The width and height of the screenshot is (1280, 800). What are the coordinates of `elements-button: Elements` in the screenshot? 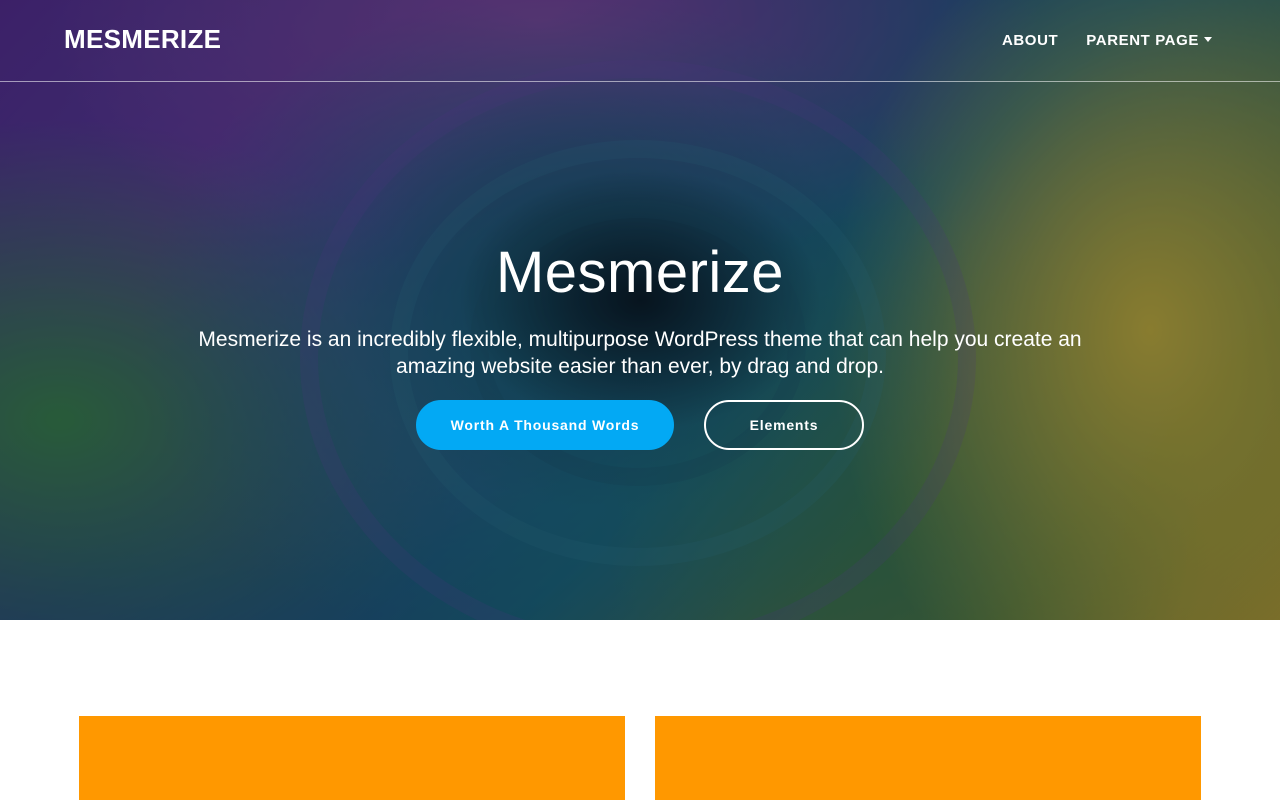 It's located at (784, 425).